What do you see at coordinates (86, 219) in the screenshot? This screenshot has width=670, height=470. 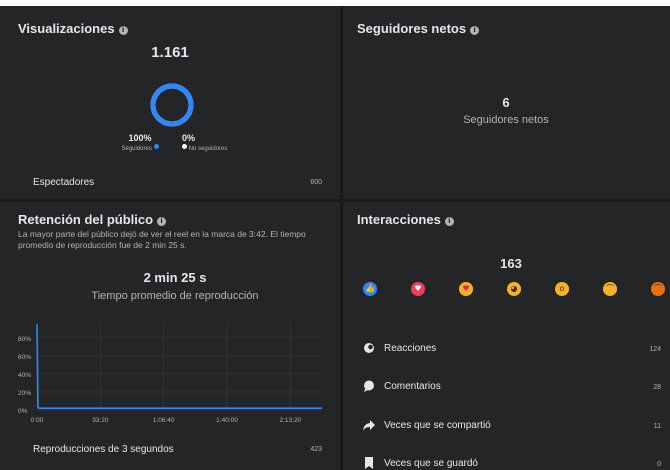 I see `retention-title-text: Retención del público` at bounding box center [86, 219].